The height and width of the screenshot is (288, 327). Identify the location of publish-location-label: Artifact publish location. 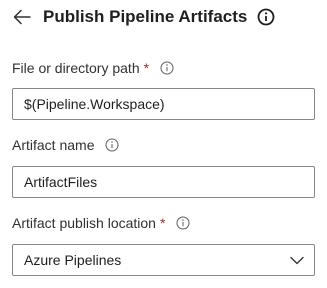
(84, 223).